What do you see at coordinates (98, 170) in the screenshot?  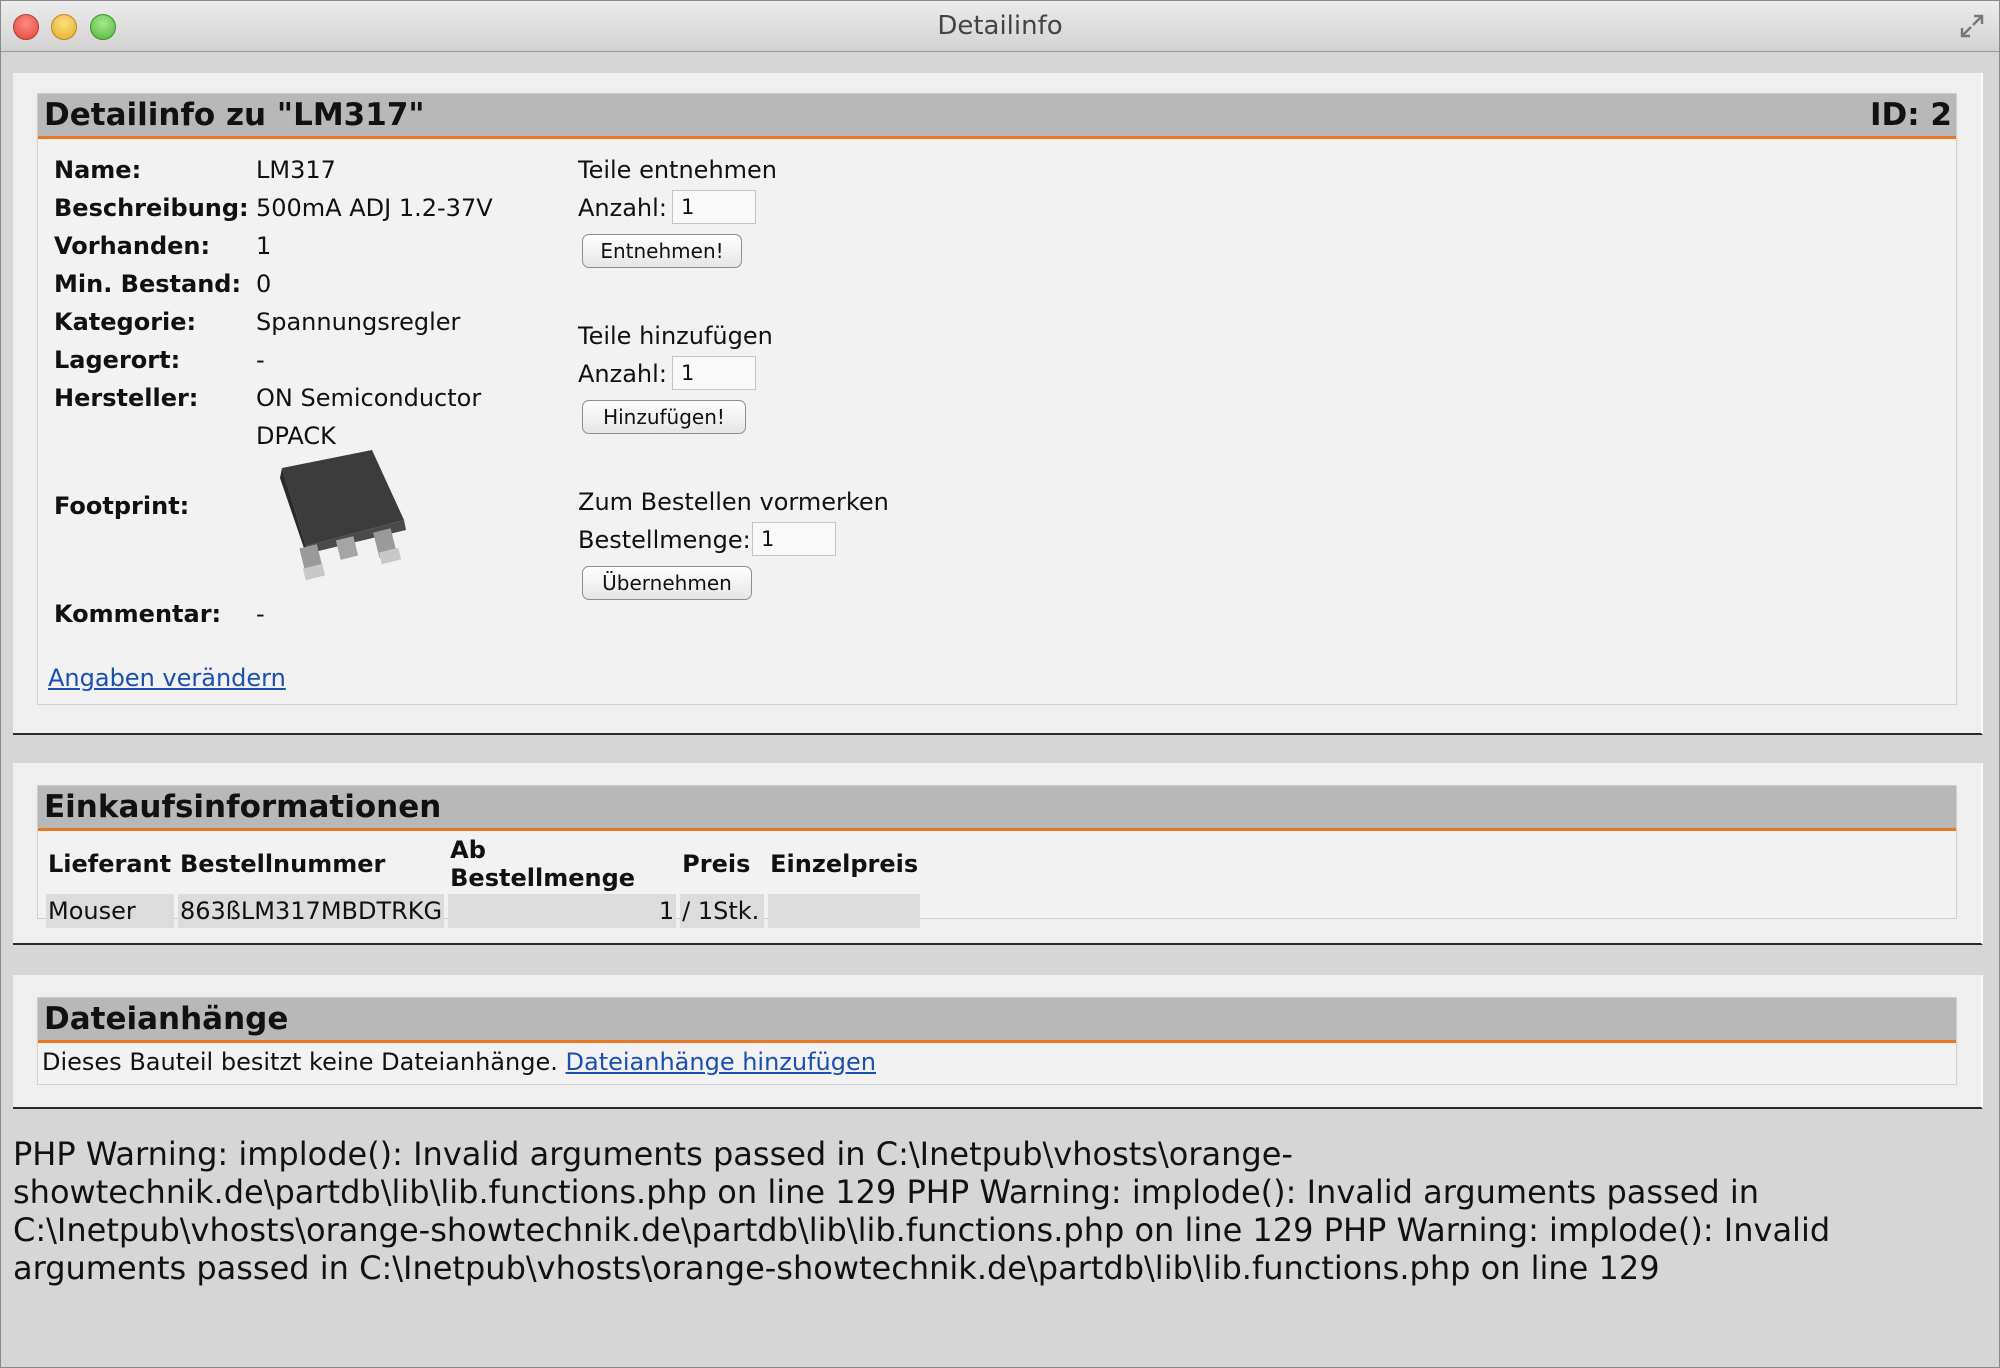 I see `name-label: Name:` at bounding box center [98, 170].